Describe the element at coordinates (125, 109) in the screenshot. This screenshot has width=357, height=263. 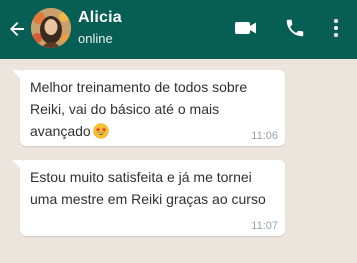
I see `message-line: Reiki, vai do básico até o mais` at that location.